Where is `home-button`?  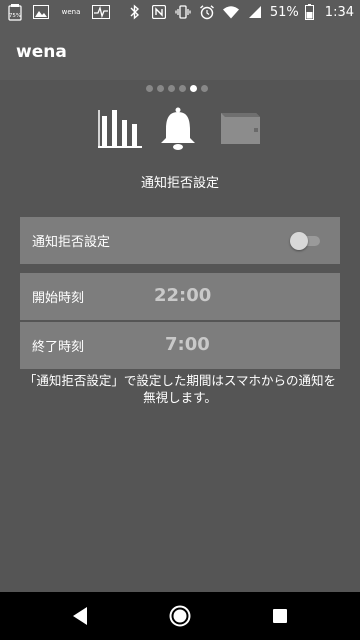 home-button is located at coordinates (180, 616).